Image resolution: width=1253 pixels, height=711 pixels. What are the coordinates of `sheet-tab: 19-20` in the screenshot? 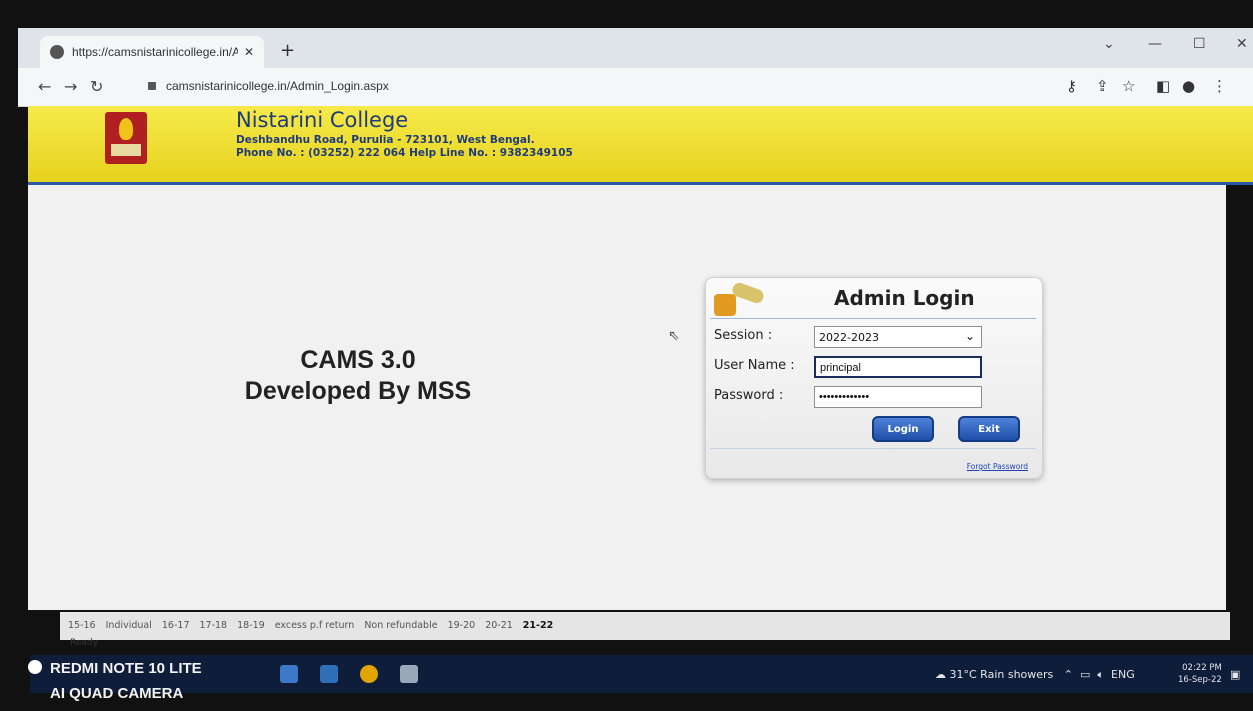 It's located at (462, 625).